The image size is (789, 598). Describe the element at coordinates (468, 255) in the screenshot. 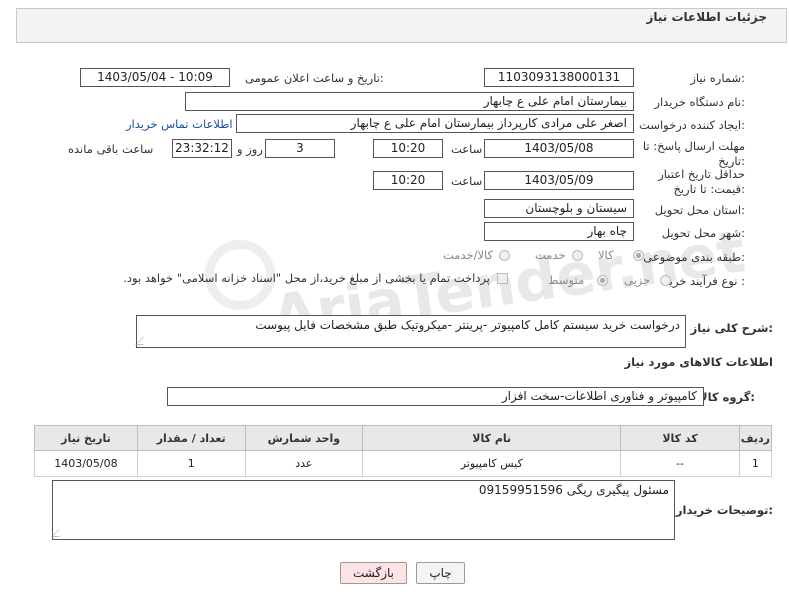

I see `category-option-goods-service: کالا/خدمت` at that location.